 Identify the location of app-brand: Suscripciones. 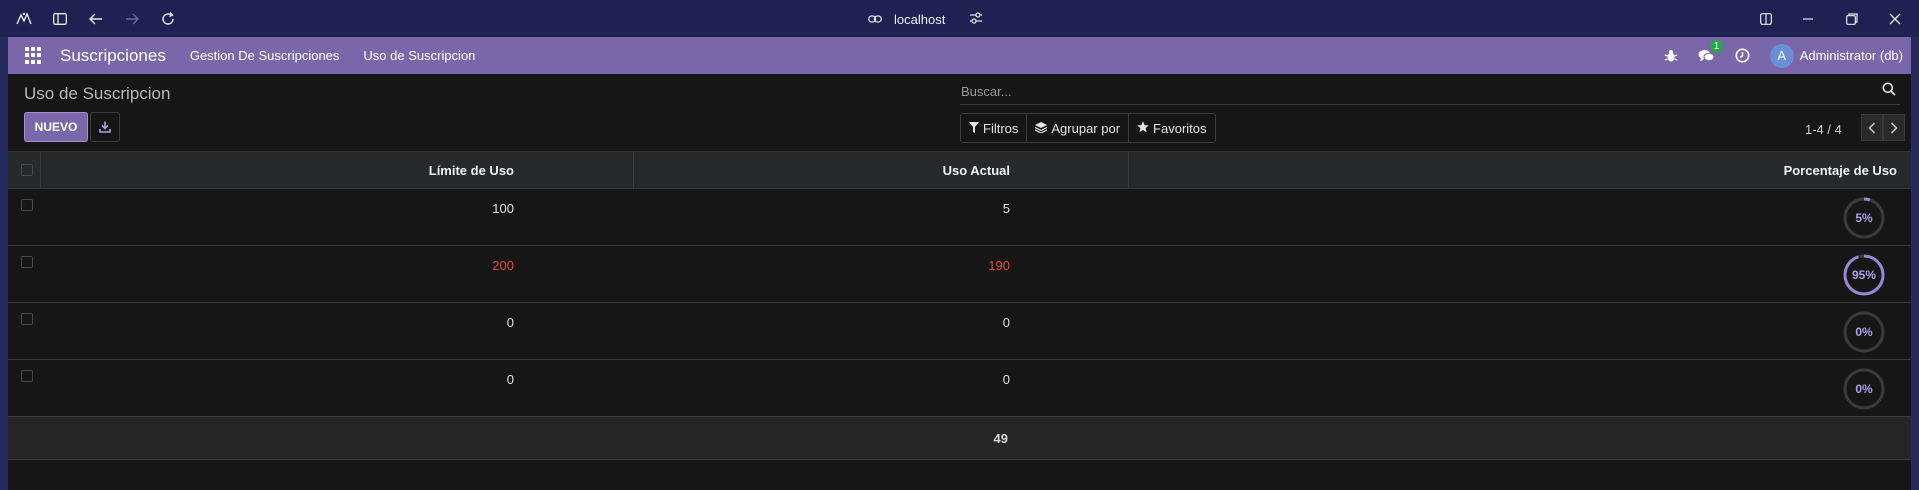
(113, 56).